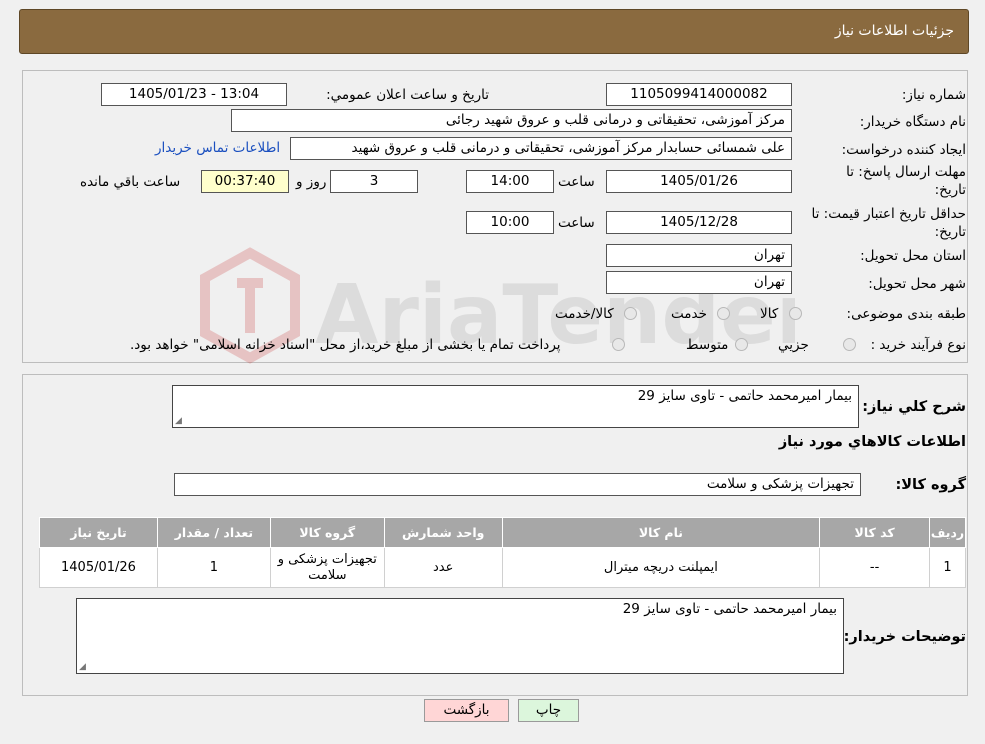 Image resolution: width=985 pixels, height=744 pixels. Describe the element at coordinates (443, 567) in the screenshot. I see `cell-unit: عدد` at that location.